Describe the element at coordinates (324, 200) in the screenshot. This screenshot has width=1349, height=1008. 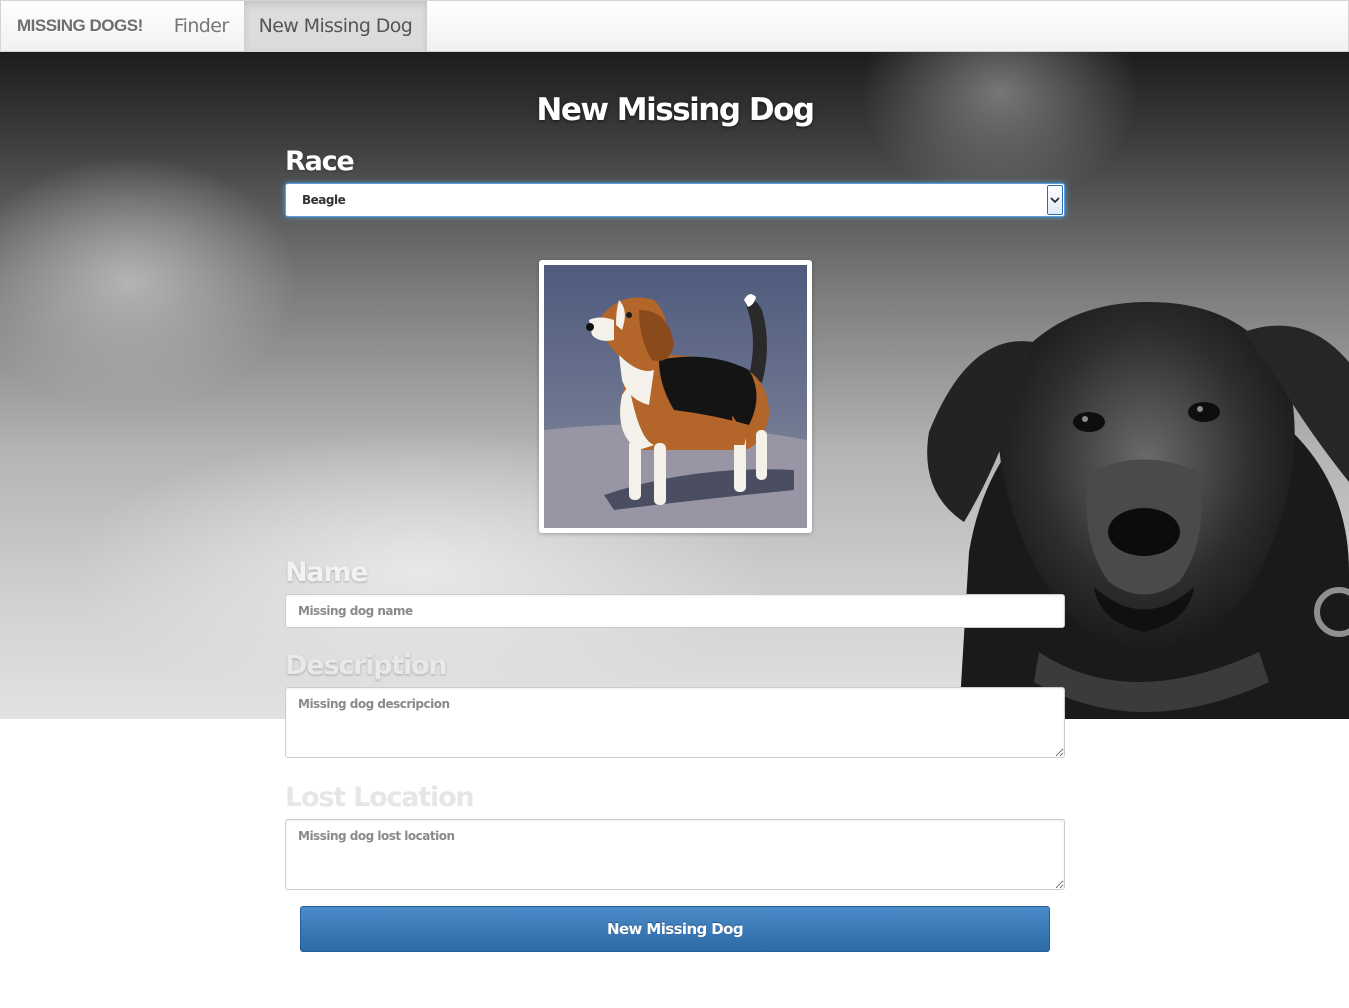
I see `race-select-value: Beagle` at that location.